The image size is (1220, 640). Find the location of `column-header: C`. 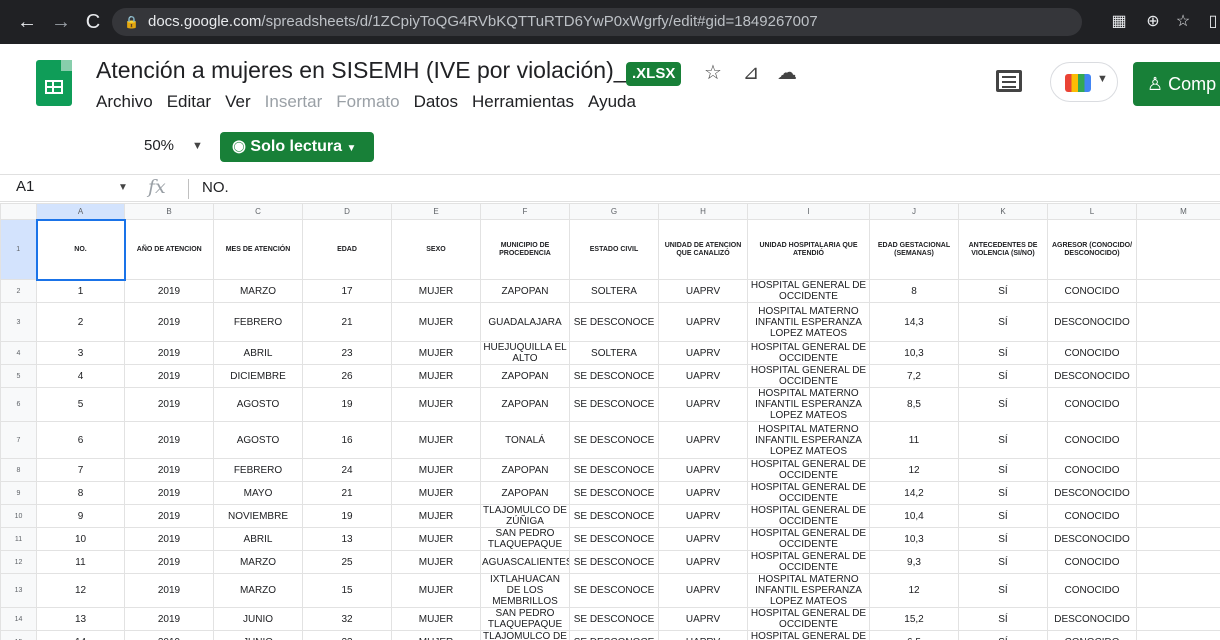

column-header: C is located at coordinates (258, 211).